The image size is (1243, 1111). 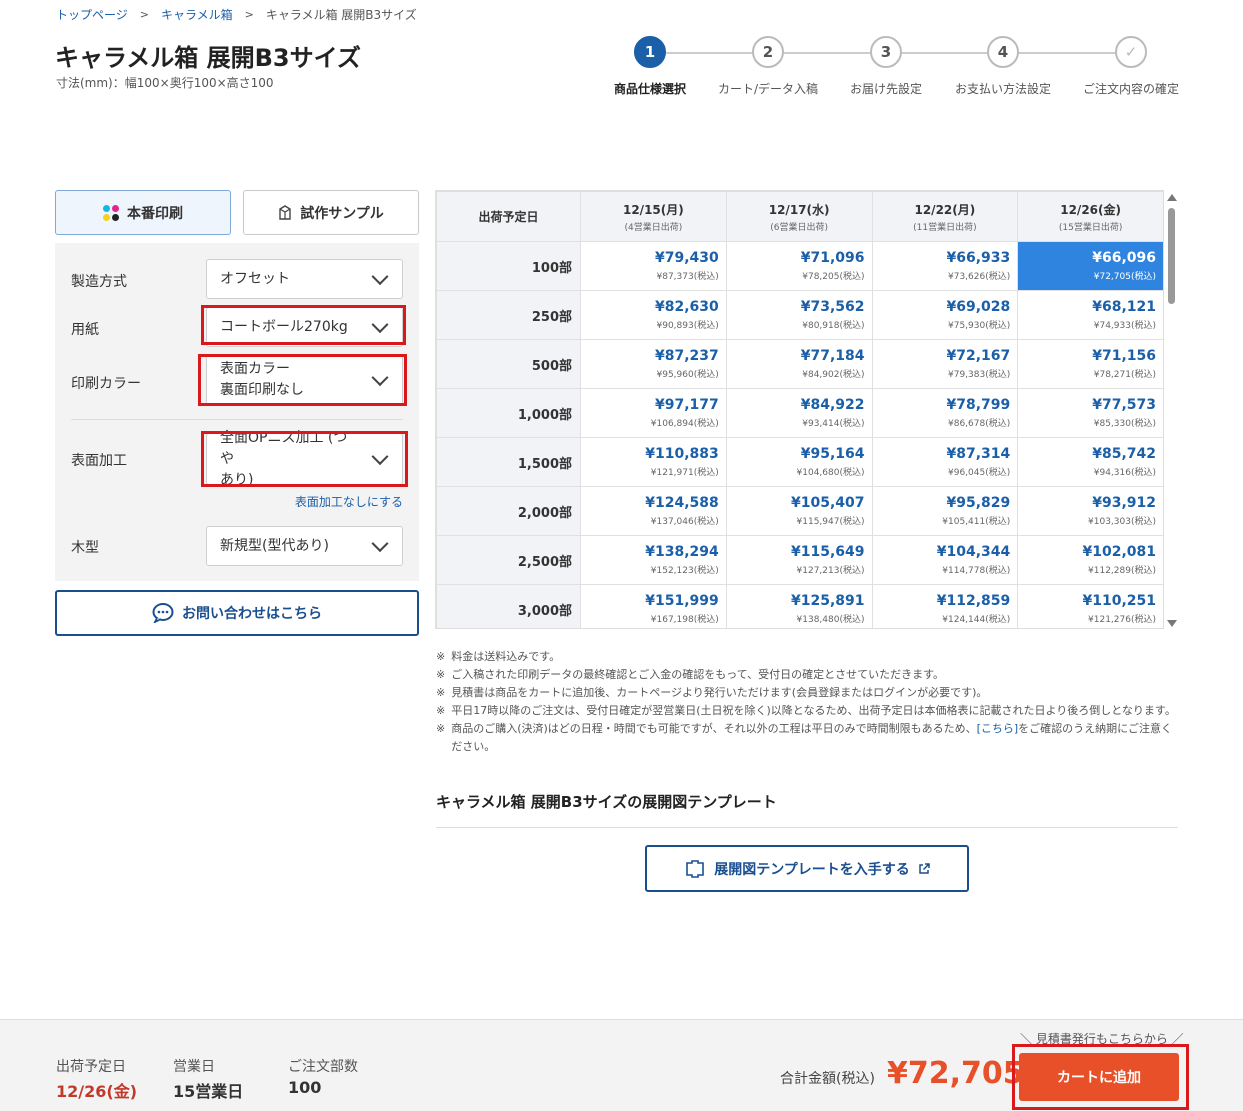 What do you see at coordinates (979, 326) in the screenshot?
I see `price-with-tax: ¥75,930(税込)` at bounding box center [979, 326].